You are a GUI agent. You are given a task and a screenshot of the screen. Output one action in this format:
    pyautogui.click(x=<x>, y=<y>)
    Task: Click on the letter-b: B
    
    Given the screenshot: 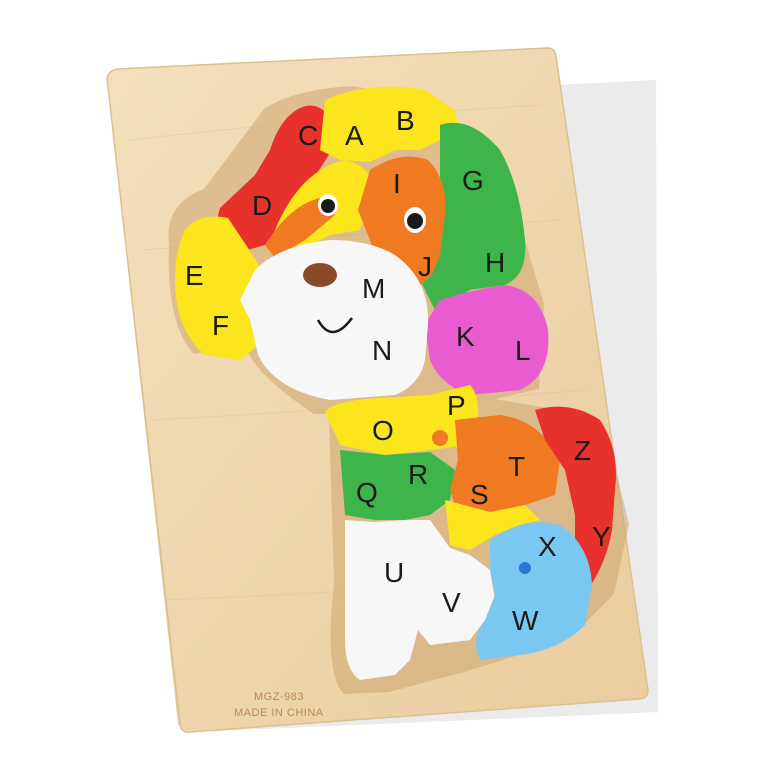 What is the action you would take?
    pyautogui.click(x=405, y=120)
    